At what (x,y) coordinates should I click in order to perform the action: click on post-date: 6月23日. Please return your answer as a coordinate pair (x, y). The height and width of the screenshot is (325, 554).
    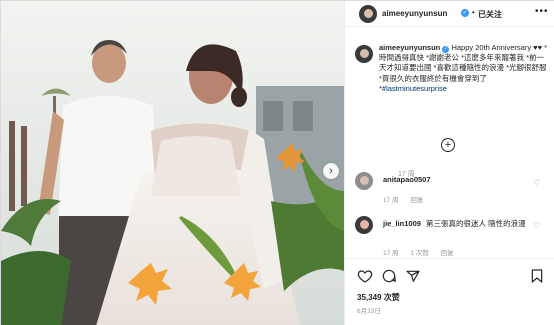
    Looking at the image, I should click on (369, 310).